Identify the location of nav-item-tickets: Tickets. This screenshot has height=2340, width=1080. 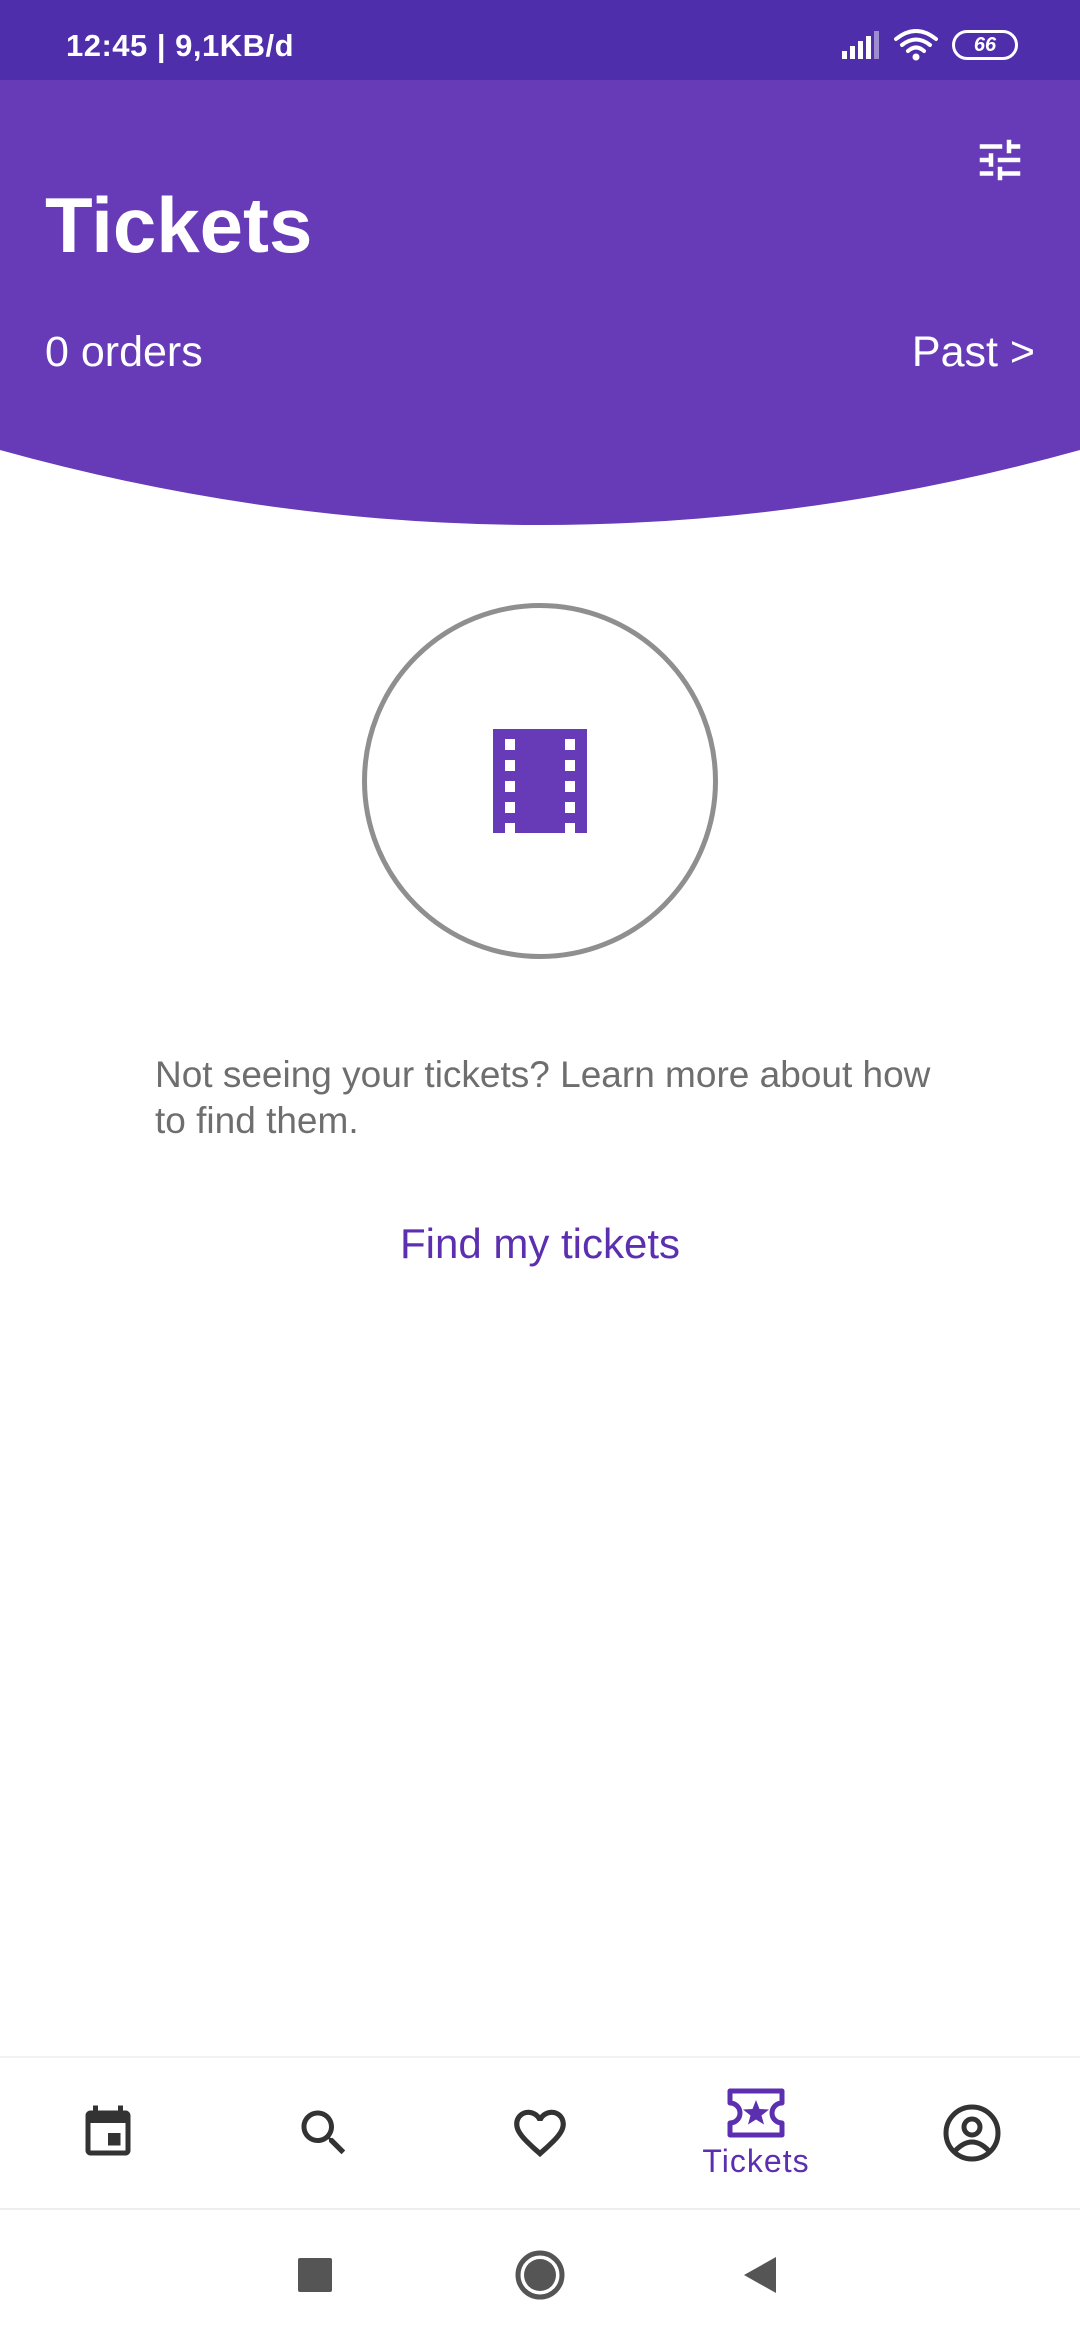
(756, 2133).